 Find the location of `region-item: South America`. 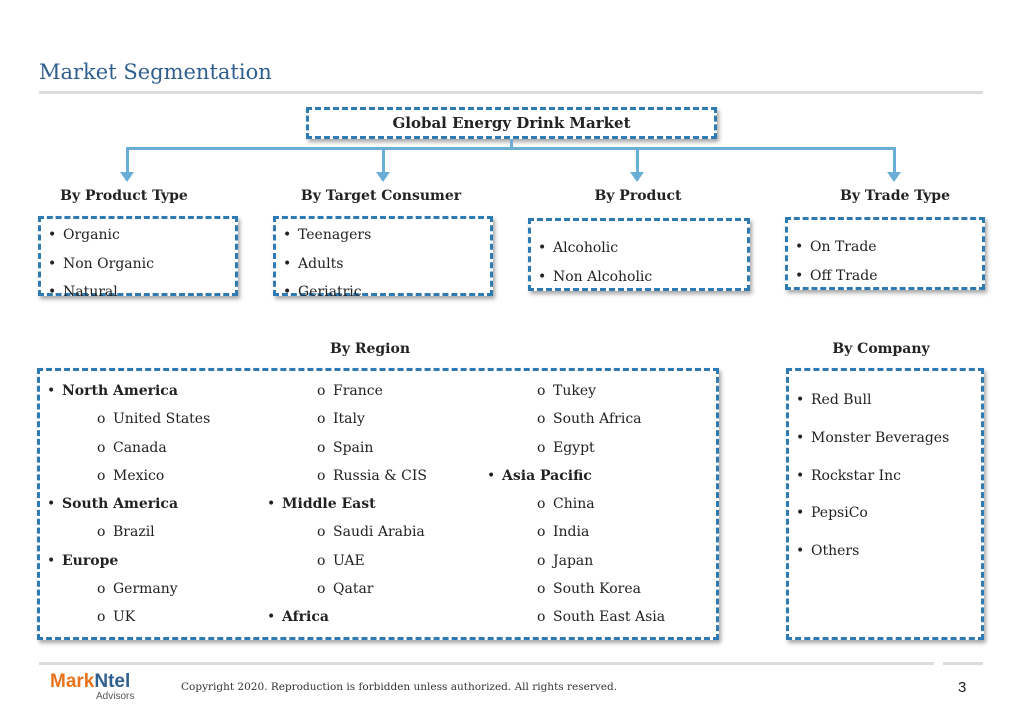

region-item: South America is located at coordinates (125, 504).